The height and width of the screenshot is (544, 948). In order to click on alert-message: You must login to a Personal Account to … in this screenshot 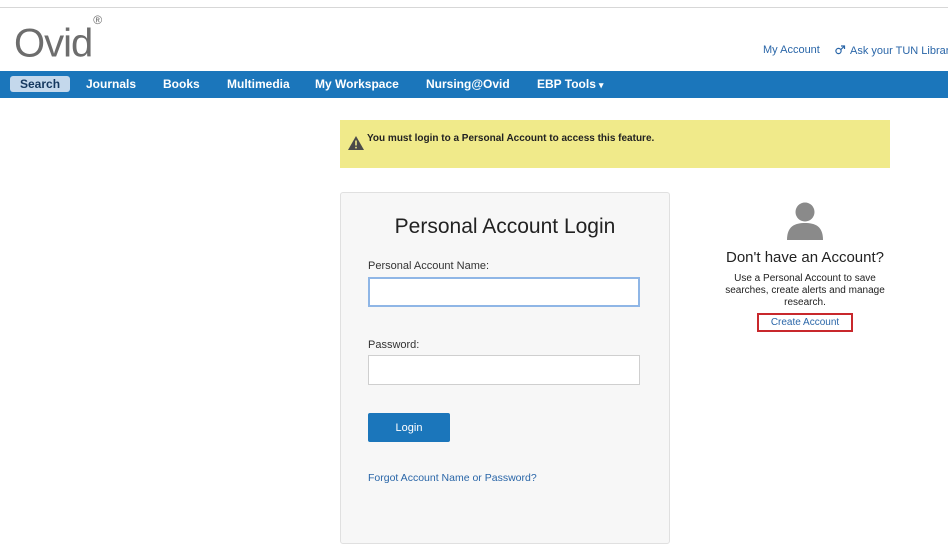, I will do `click(511, 138)`.